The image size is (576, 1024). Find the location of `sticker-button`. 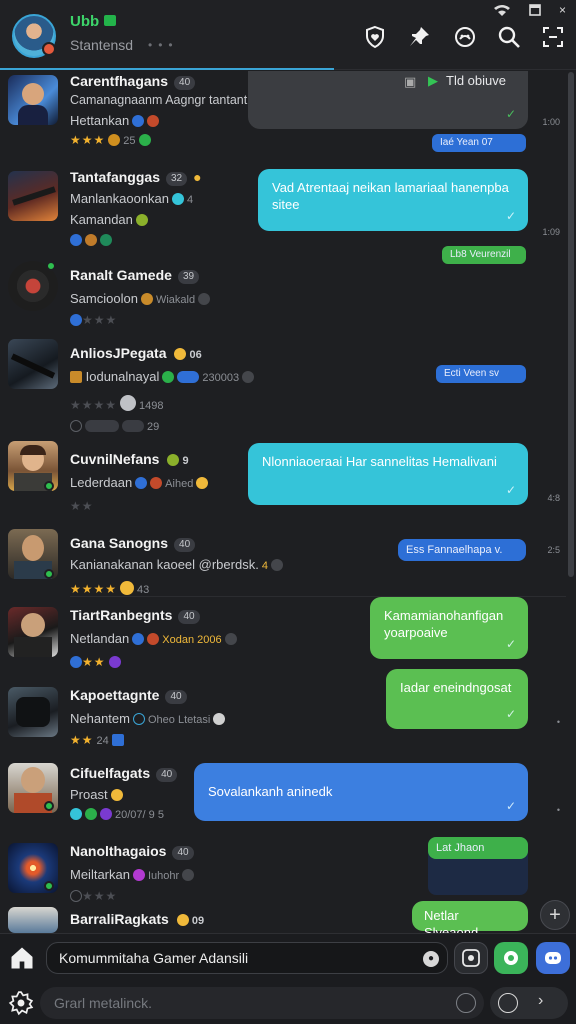

sticker-button is located at coordinates (471, 958).